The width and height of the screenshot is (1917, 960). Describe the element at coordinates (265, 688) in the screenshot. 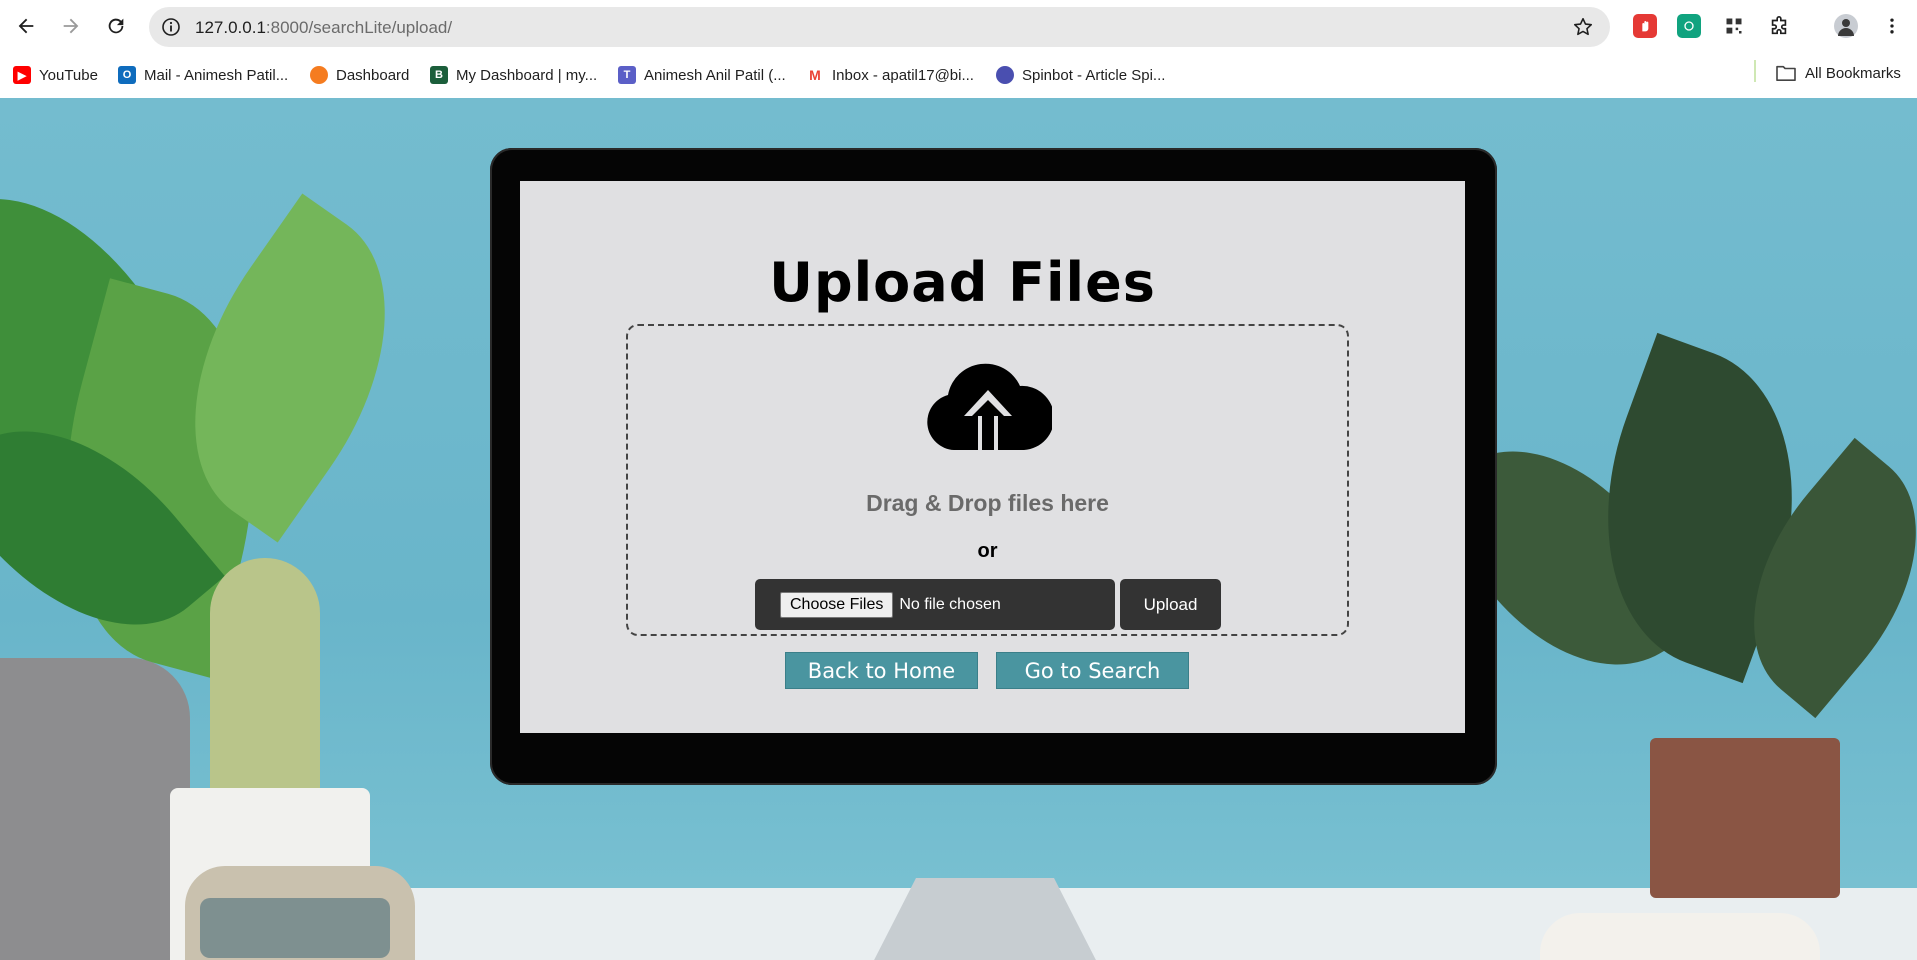

I see `cactus` at that location.